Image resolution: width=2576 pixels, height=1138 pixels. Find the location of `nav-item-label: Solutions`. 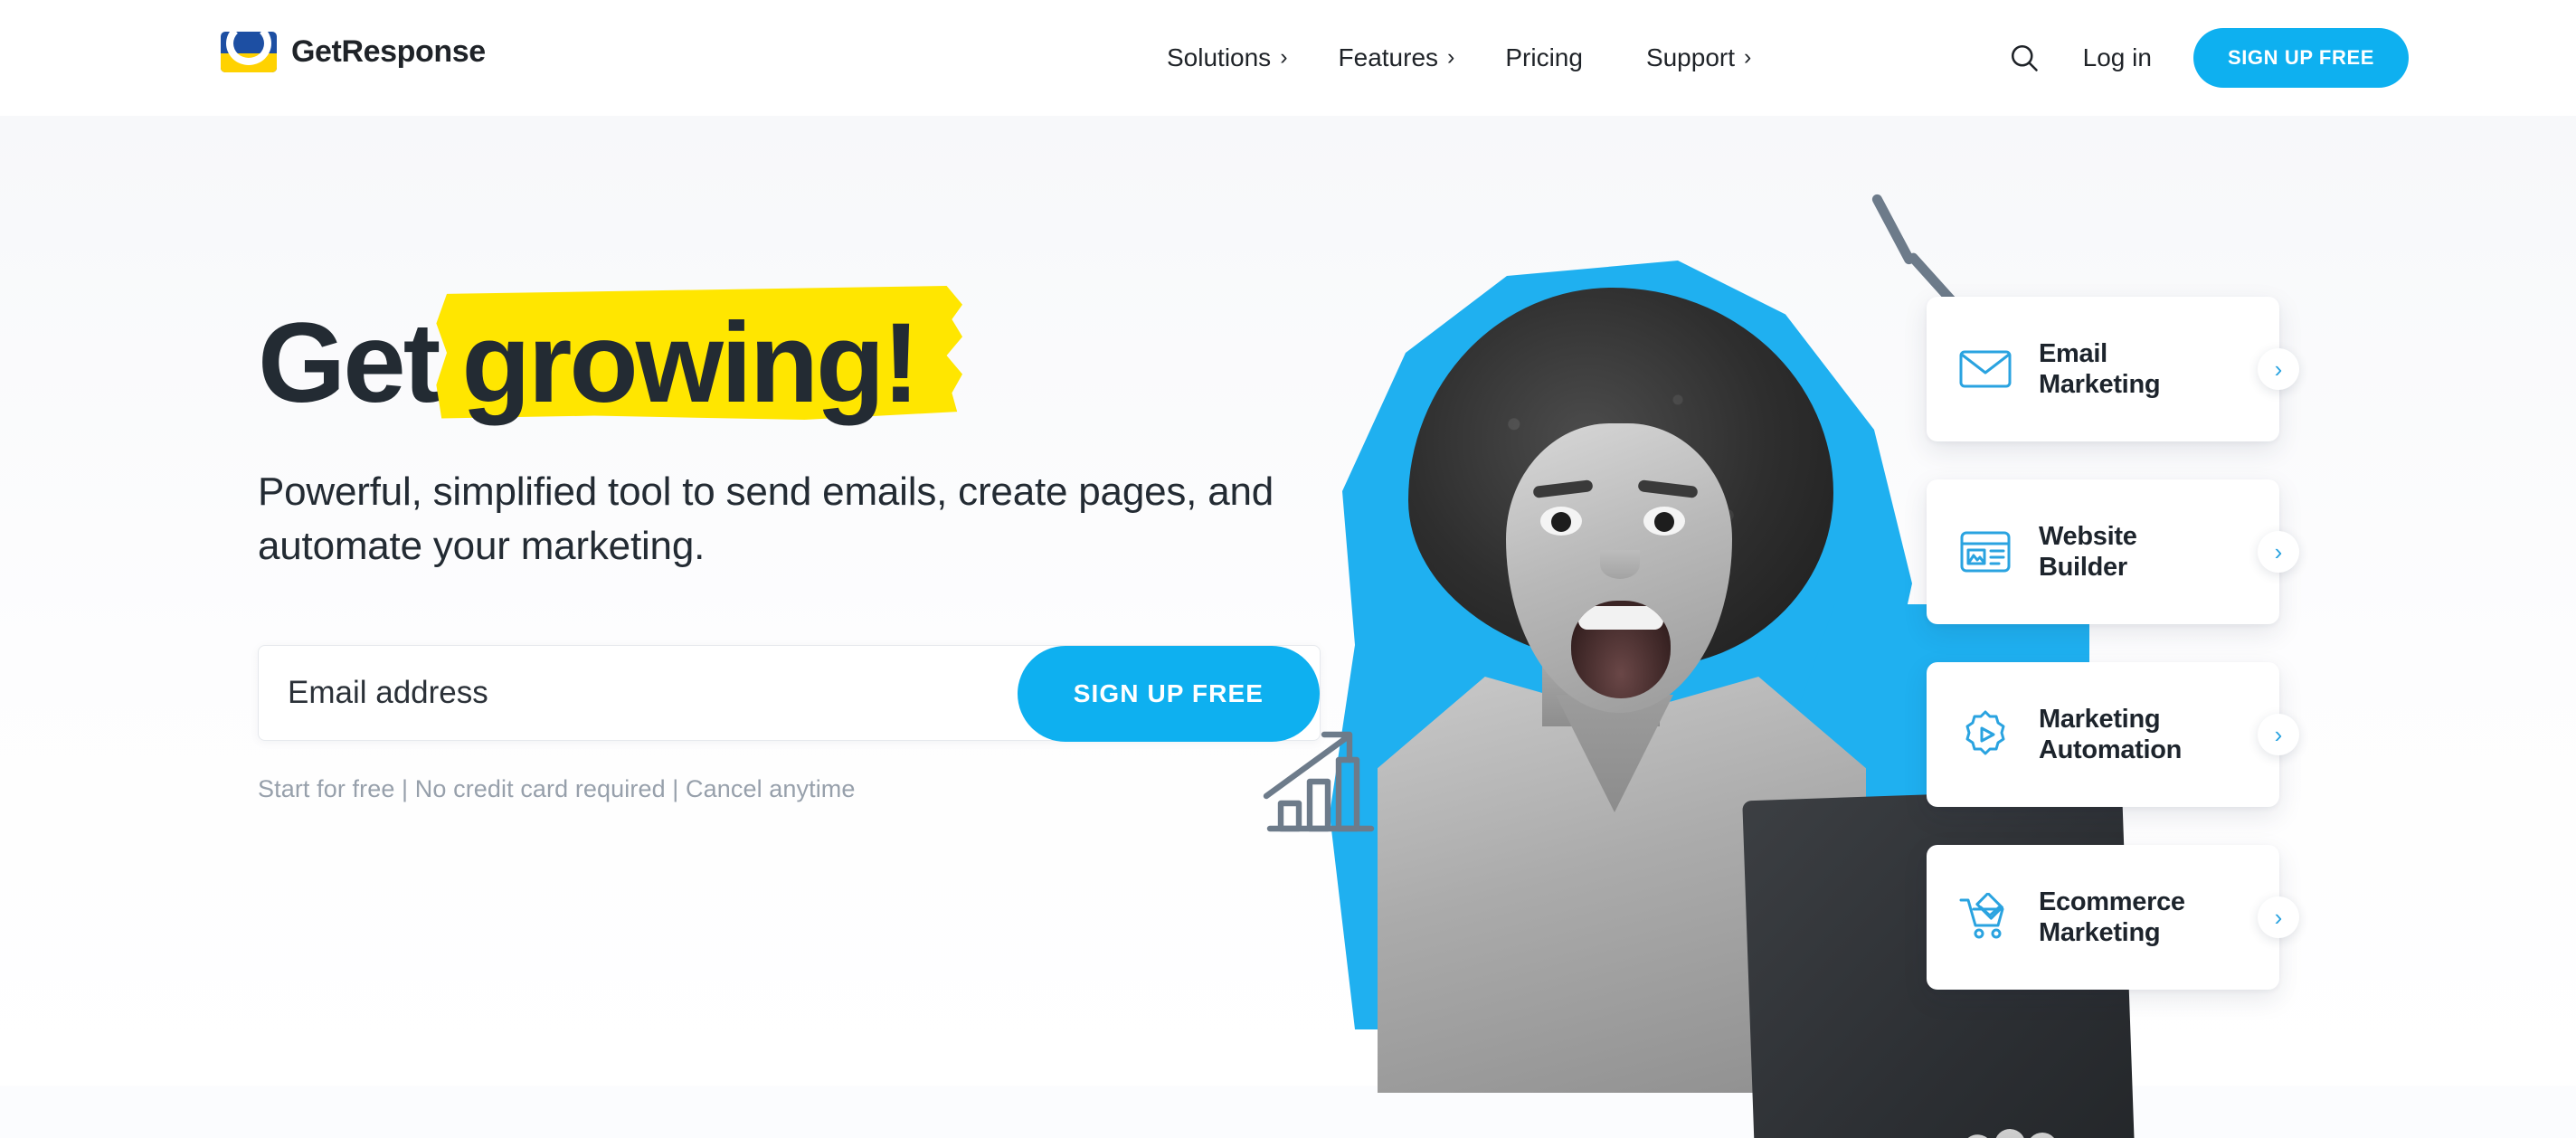

nav-item-label: Solutions is located at coordinates (1219, 57).